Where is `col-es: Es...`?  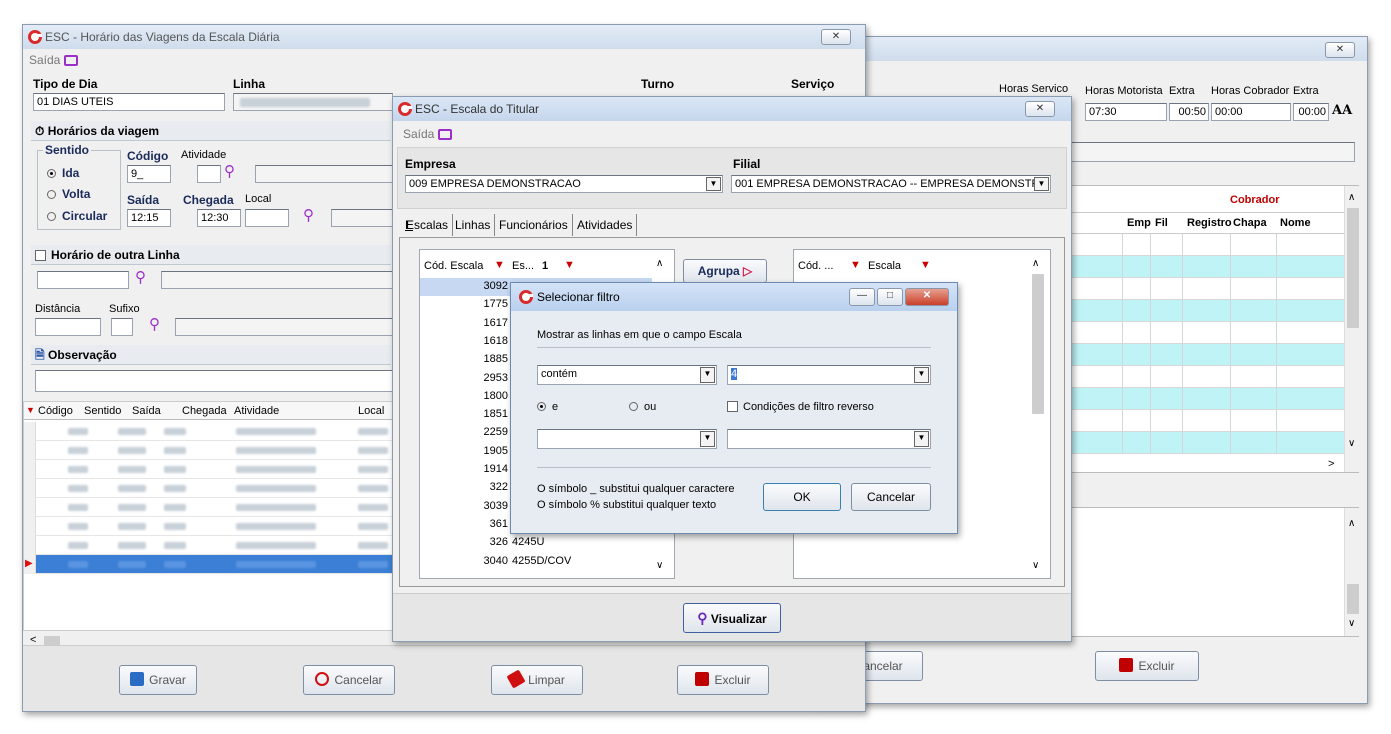 col-es: Es... is located at coordinates (523, 266).